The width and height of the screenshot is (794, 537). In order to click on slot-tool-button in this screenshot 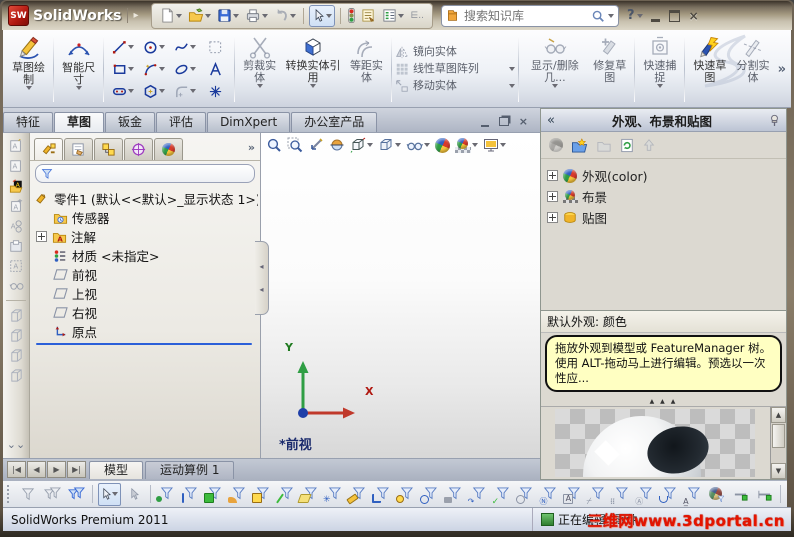, I will do `click(122, 91)`.